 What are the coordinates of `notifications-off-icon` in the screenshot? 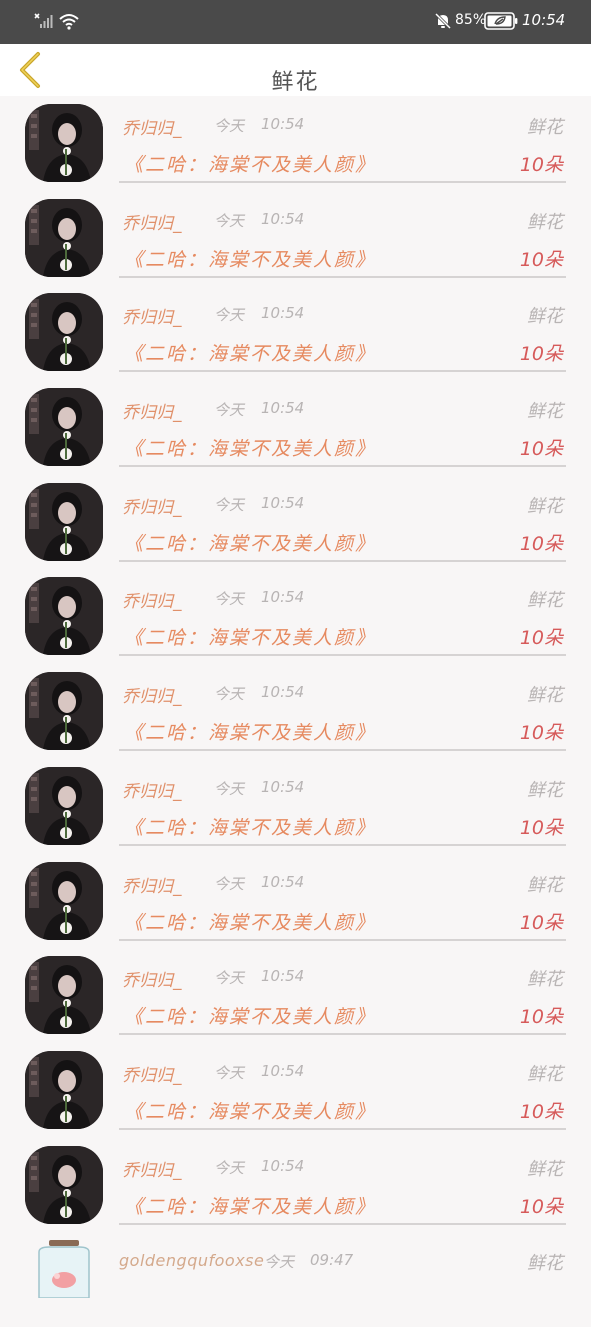 It's located at (443, 21).